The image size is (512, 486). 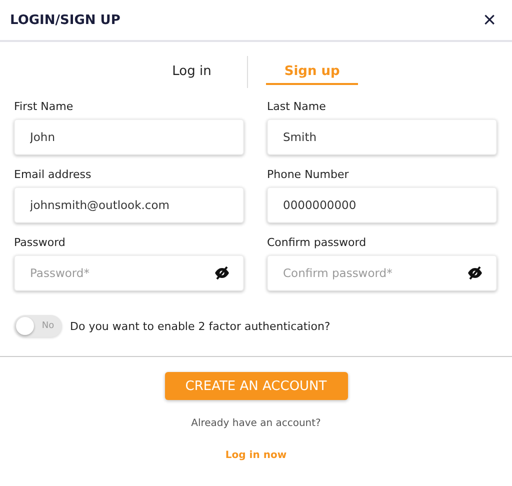 I want to click on input-field: johnsmith@outlook.com, so click(x=129, y=205).